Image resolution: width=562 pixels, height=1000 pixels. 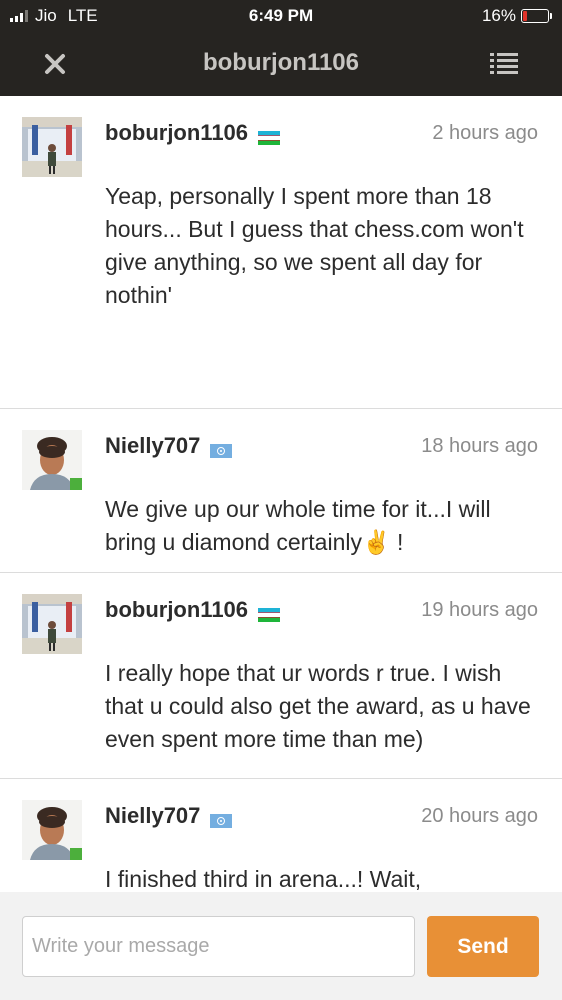 I want to click on message-composer: Send, so click(x=281, y=946).